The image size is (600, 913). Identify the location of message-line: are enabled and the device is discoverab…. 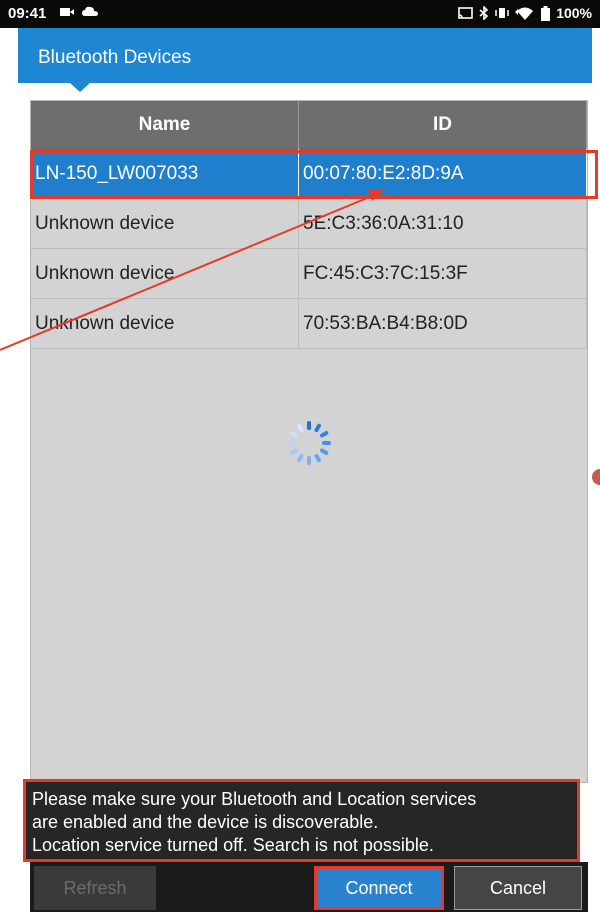
(205, 822).